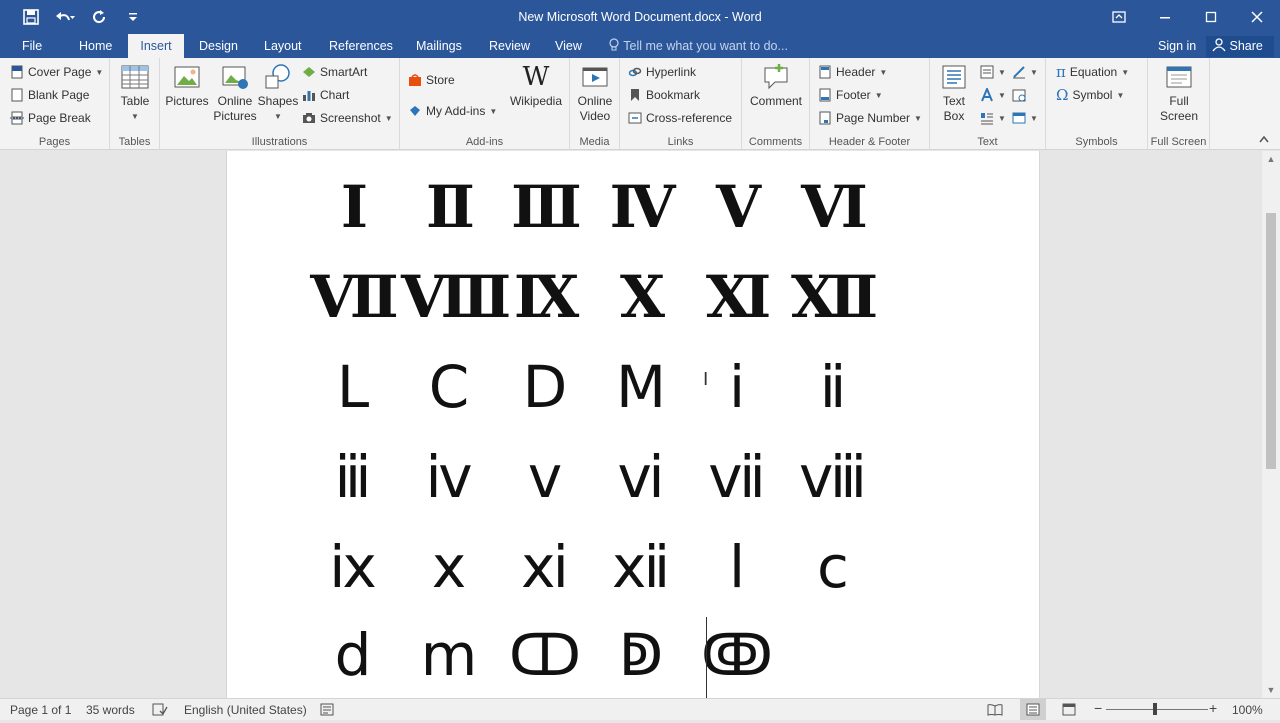 The width and height of the screenshot is (1280, 723). What do you see at coordinates (775, 142) in the screenshot?
I see `group-label-comments: Comments` at bounding box center [775, 142].